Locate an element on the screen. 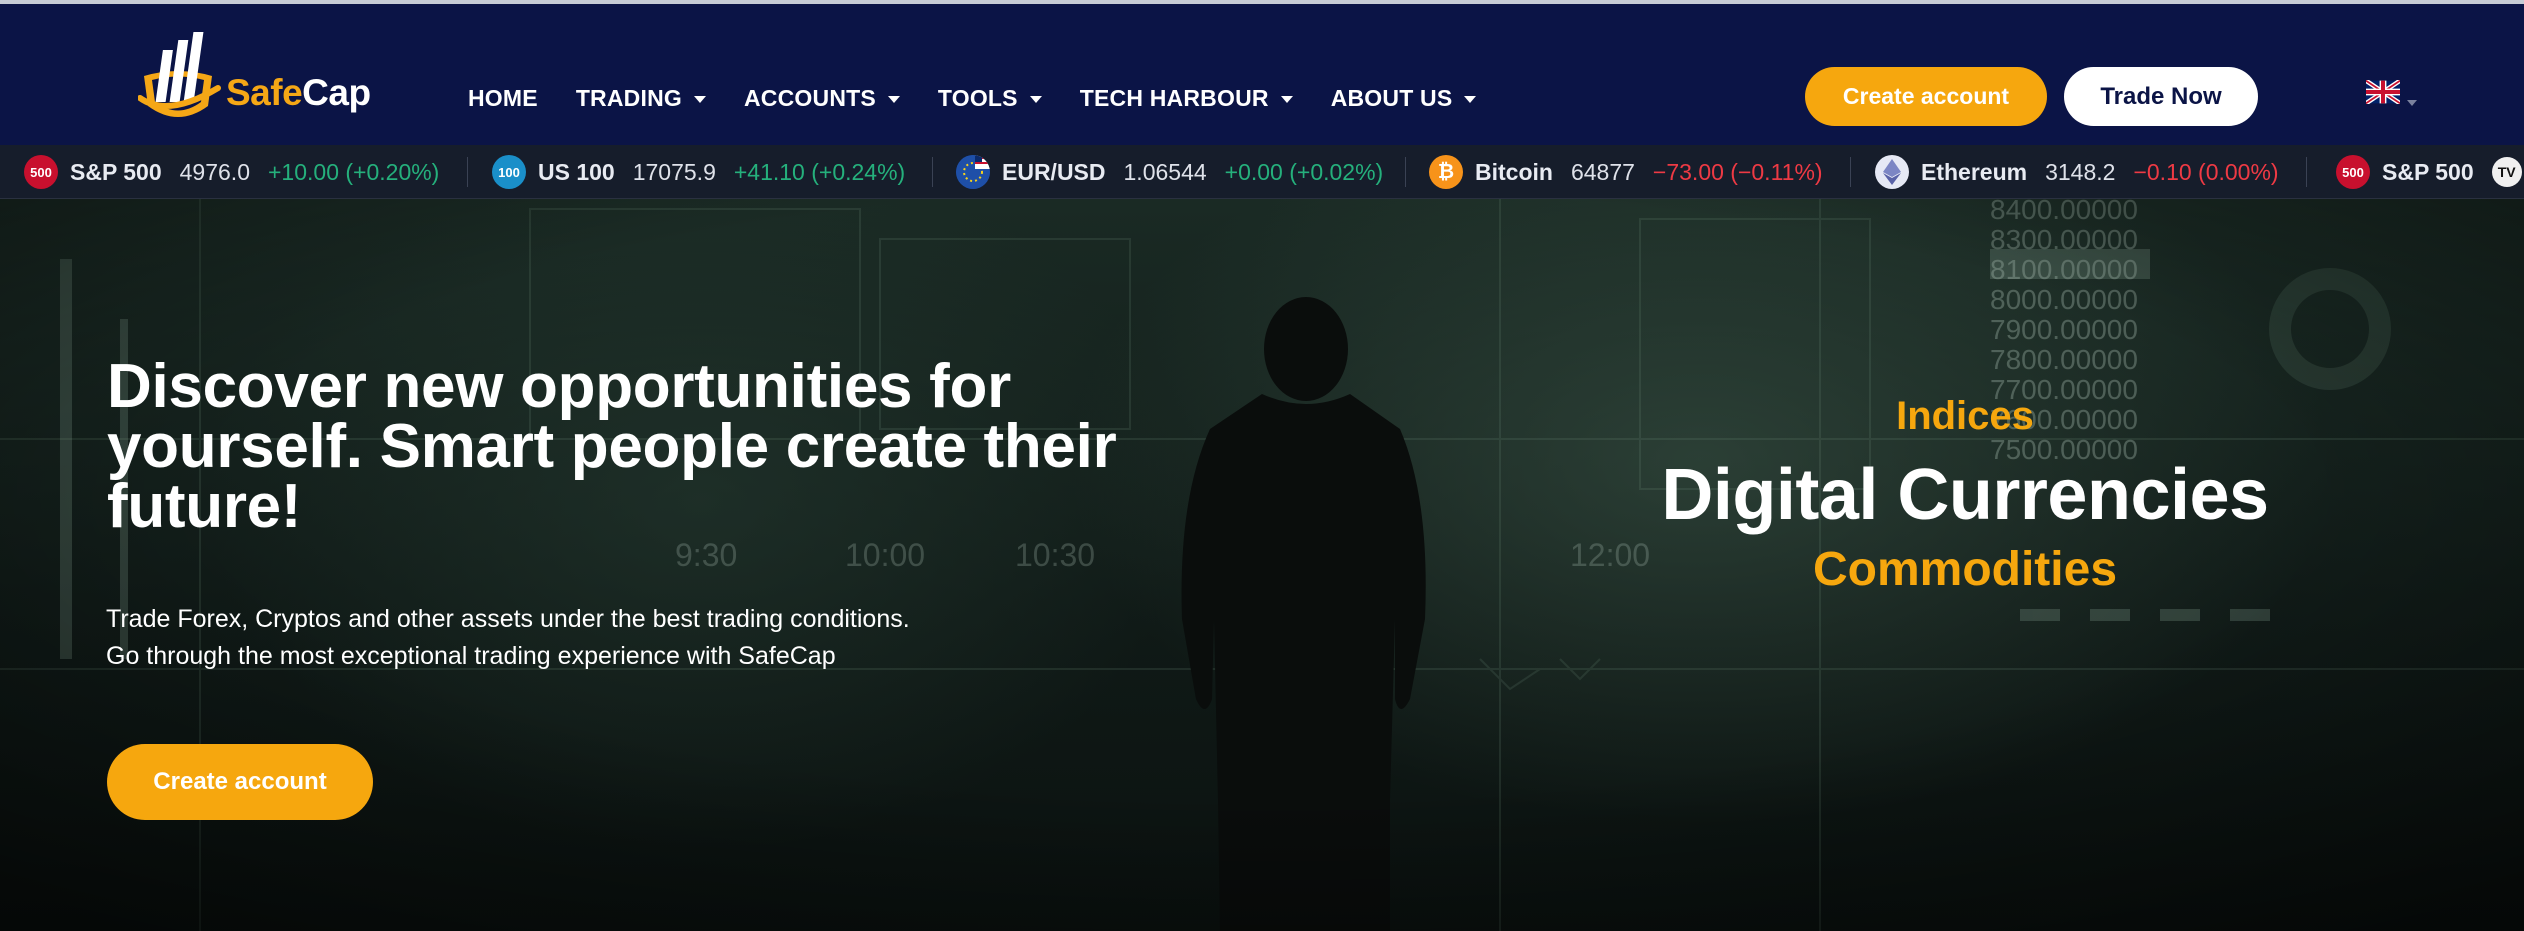  ticker-name: US 100 is located at coordinates (576, 171).